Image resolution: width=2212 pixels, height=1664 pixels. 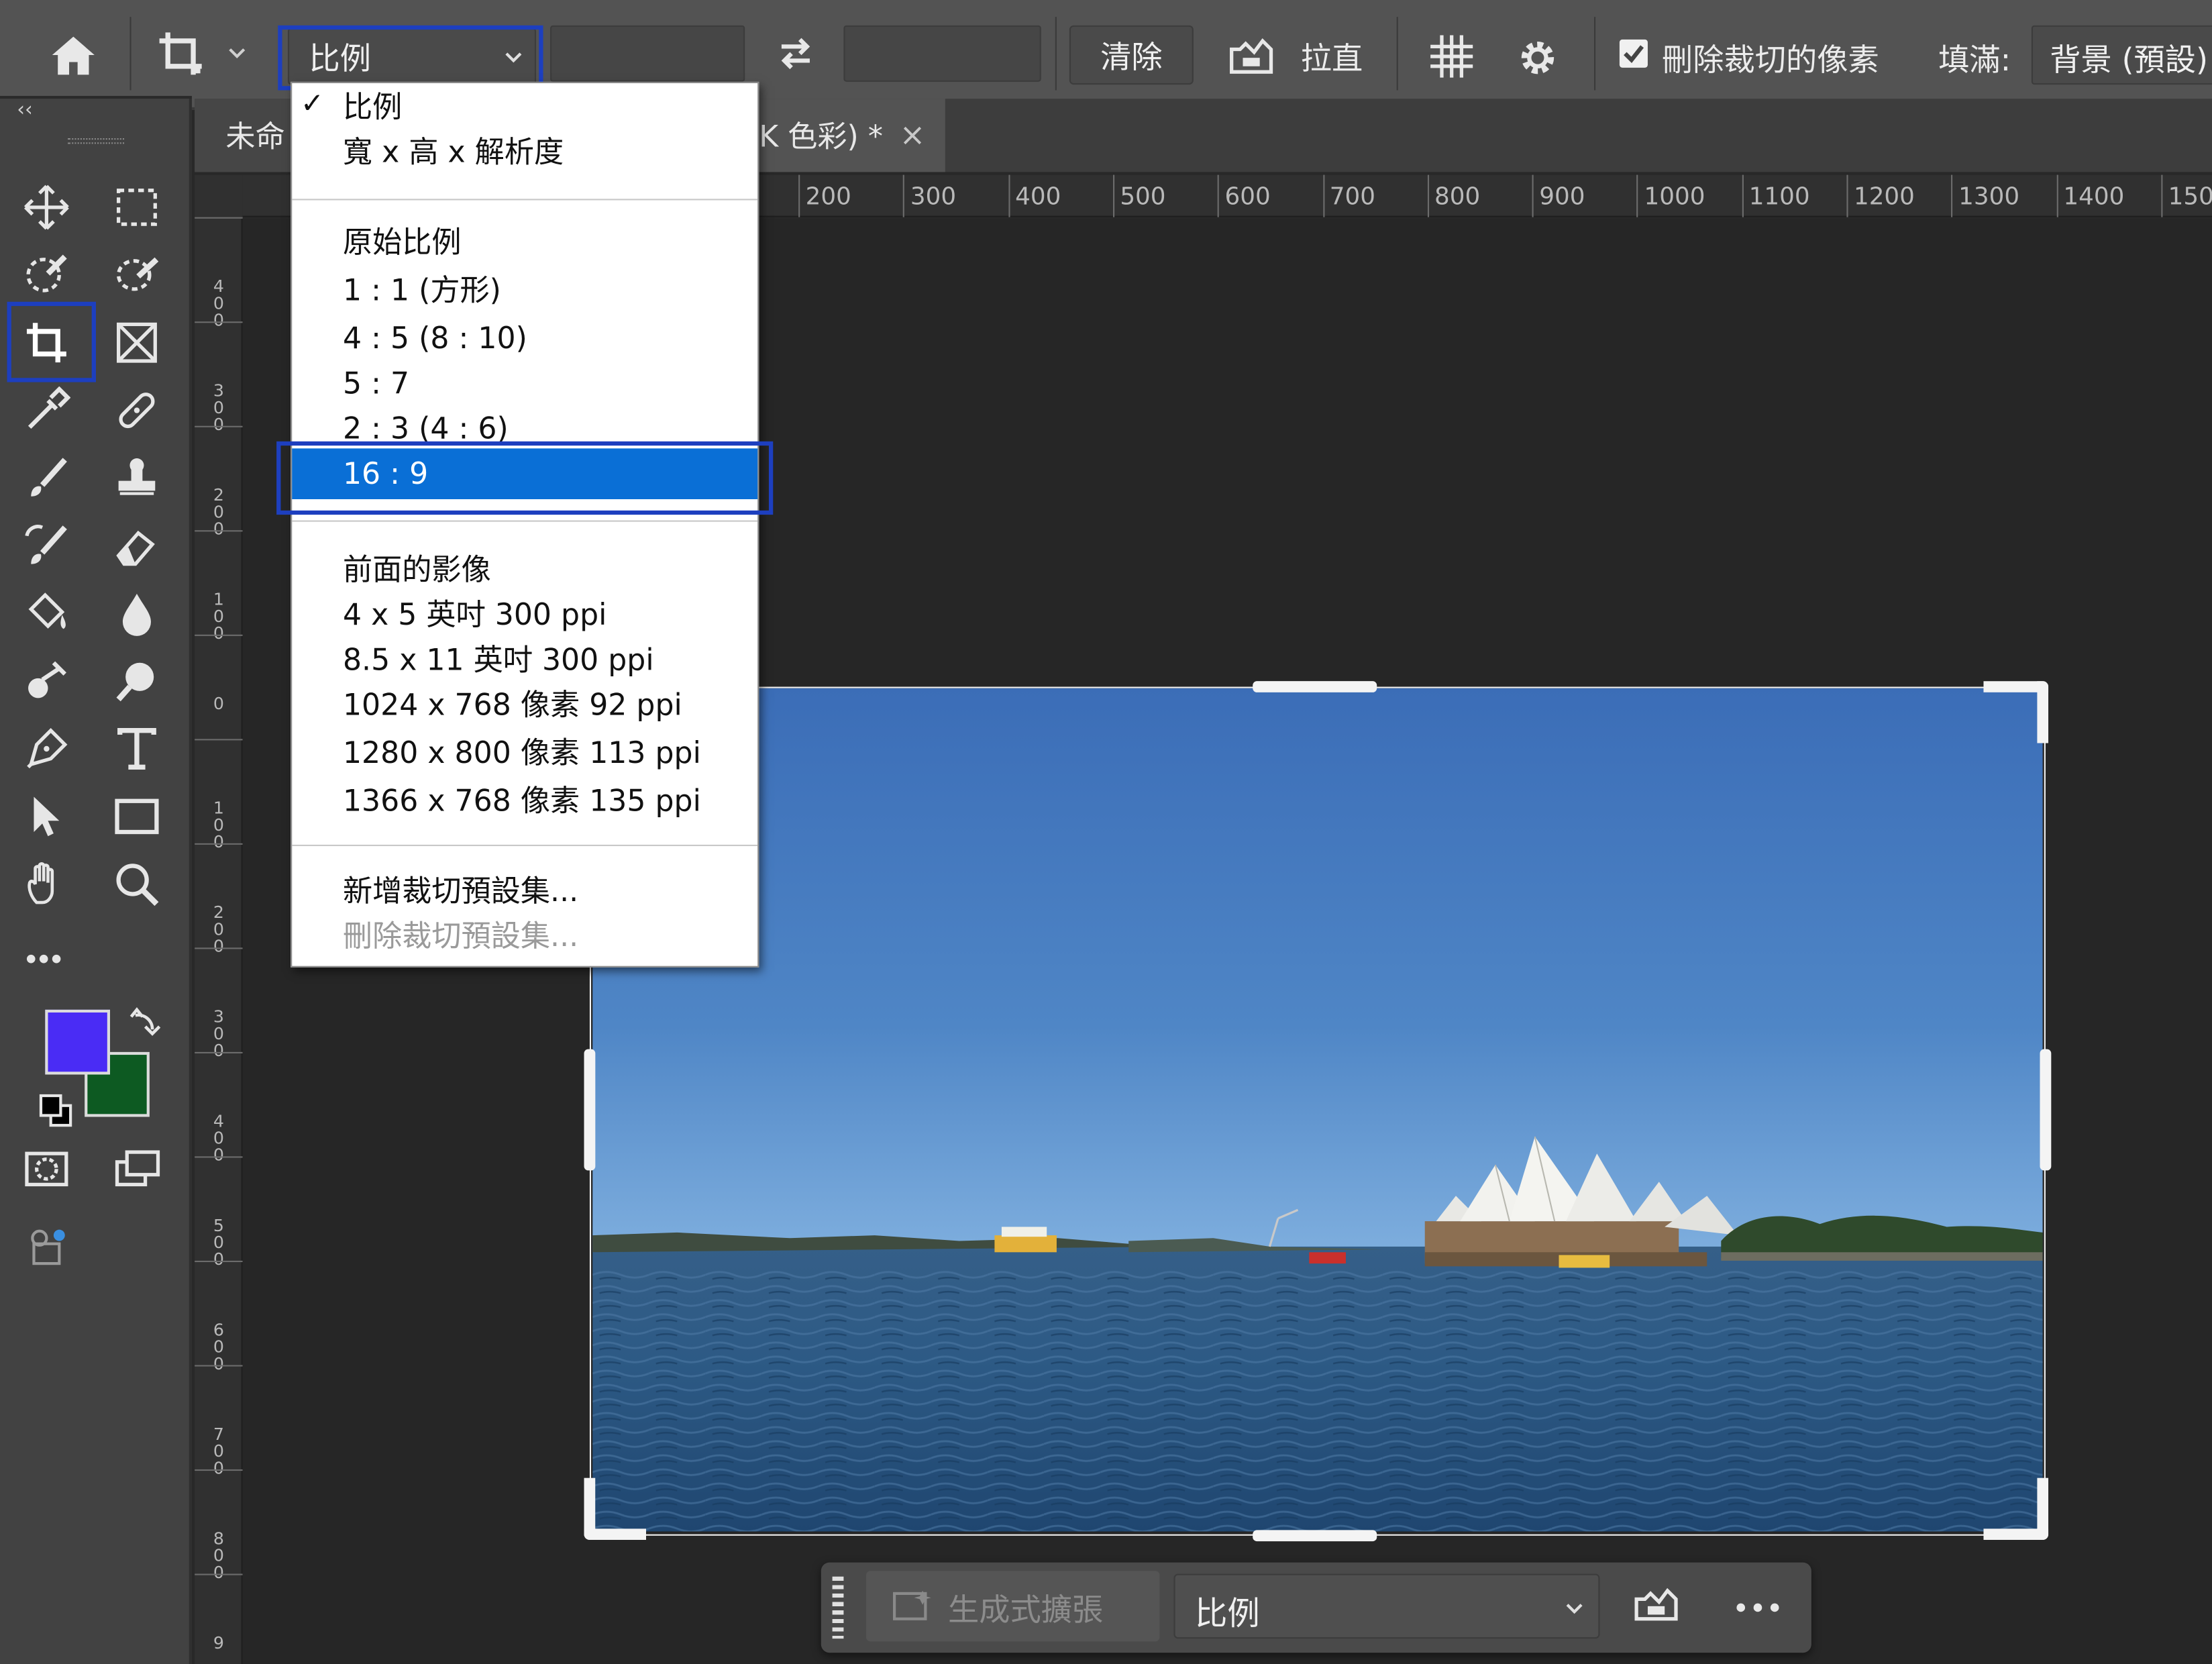 I want to click on ruler-tick-label: 500, so click(x=219, y=1212).